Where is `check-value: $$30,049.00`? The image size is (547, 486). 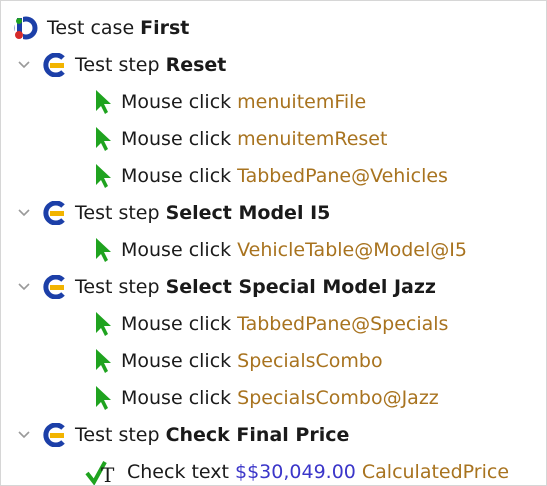 check-value: $$30,049.00 is located at coordinates (295, 471).